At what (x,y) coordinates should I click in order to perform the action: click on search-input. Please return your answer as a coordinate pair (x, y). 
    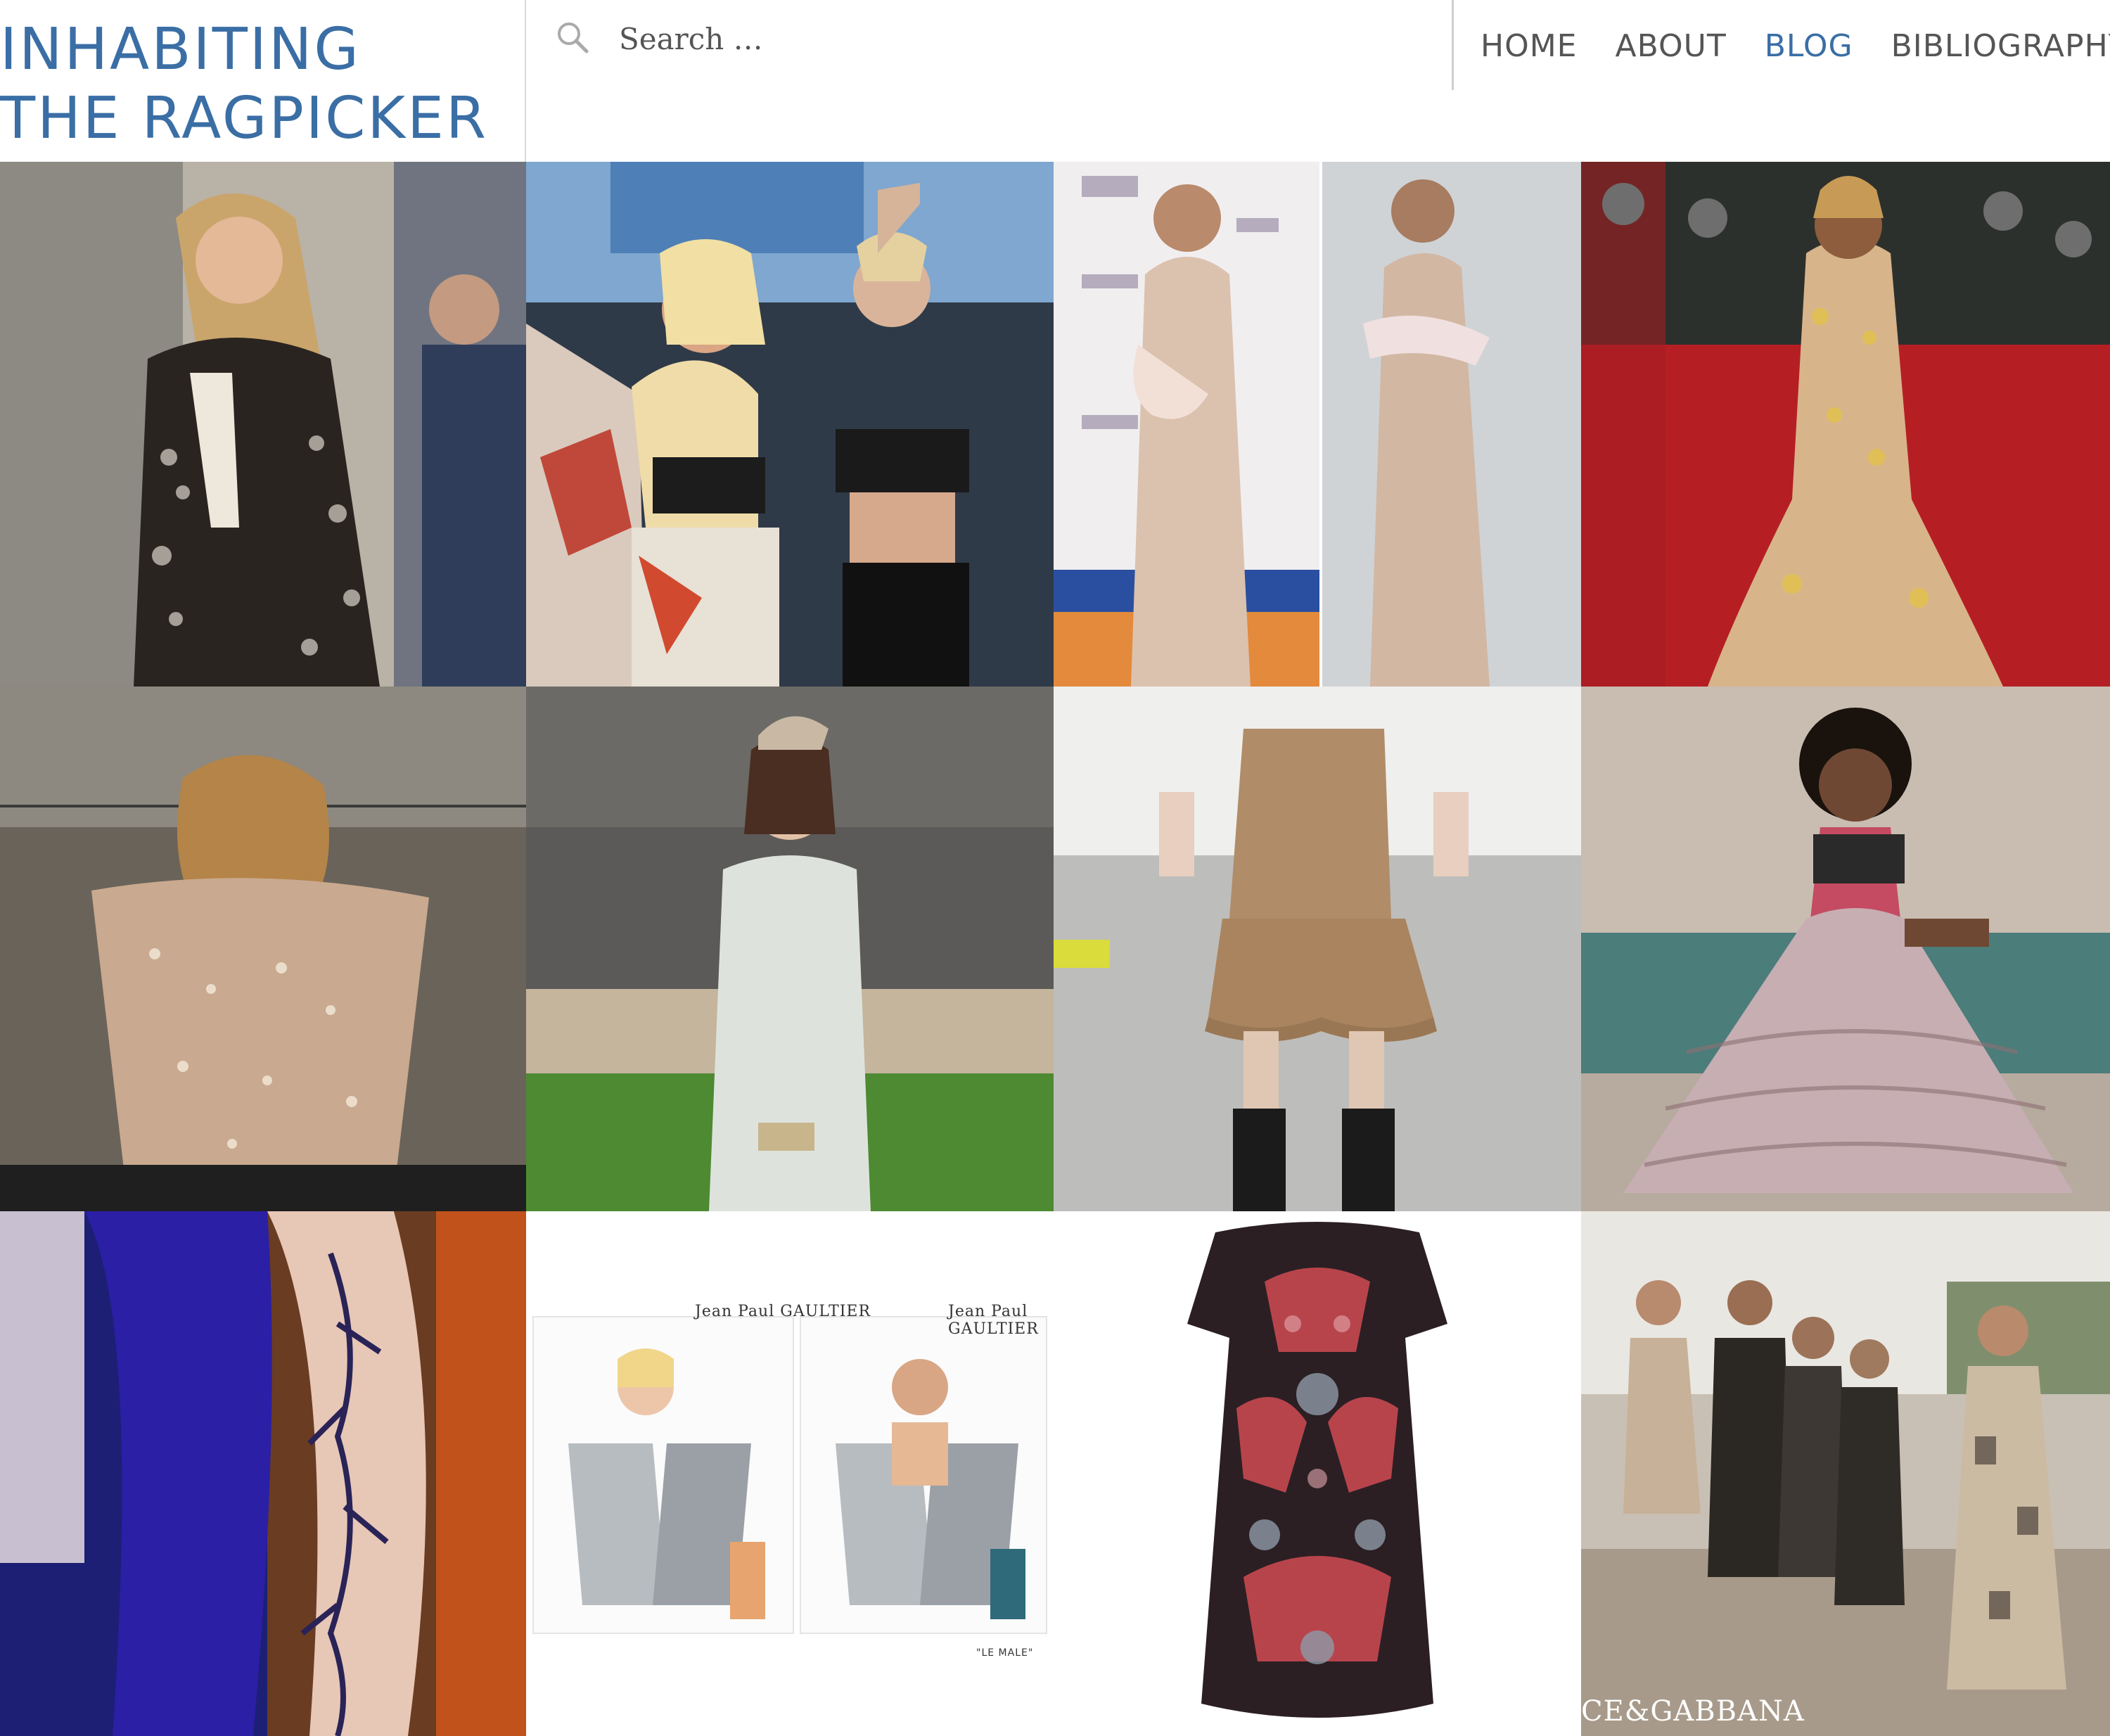
    Looking at the image, I should click on (971, 38).